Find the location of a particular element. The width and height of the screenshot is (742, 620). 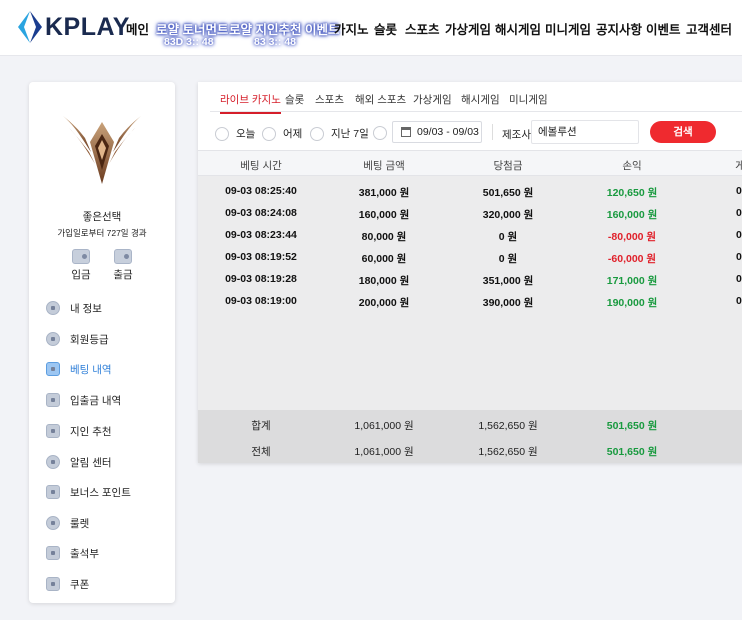

gift-icon is located at coordinates (53, 431).